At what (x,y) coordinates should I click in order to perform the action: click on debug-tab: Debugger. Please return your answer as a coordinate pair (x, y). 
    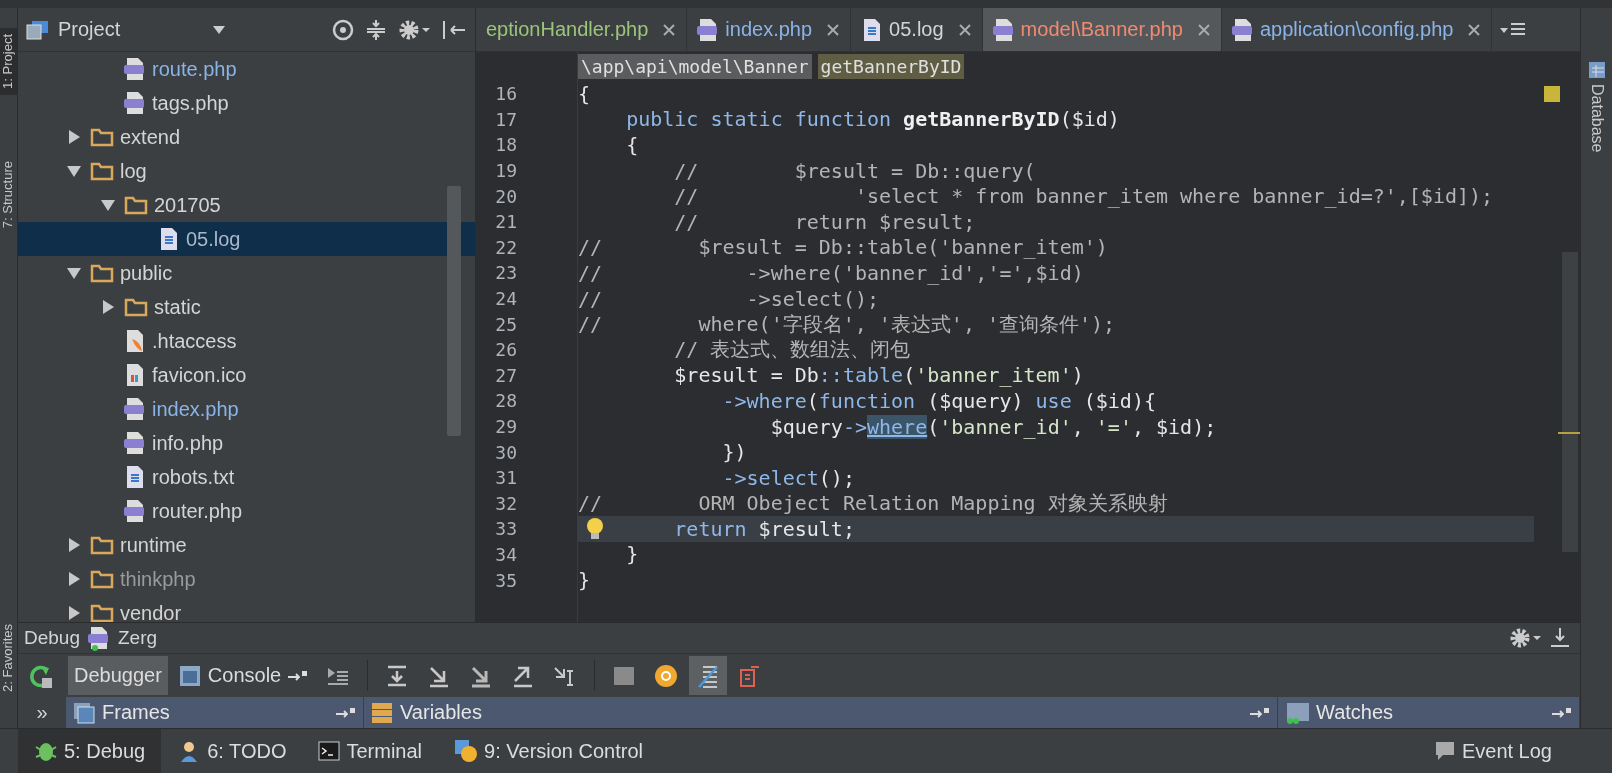
    Looking at the image, I should click on (118, 675).